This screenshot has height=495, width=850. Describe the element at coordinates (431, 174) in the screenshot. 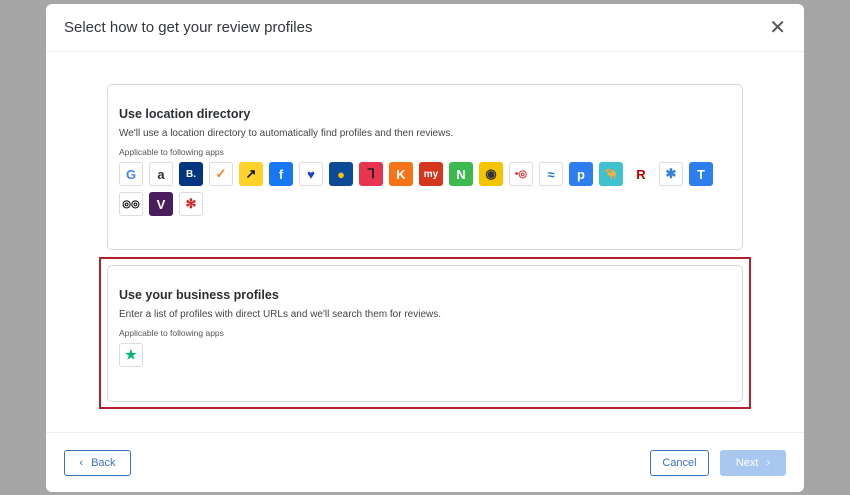

I see `my-app-icon: my` at that location.